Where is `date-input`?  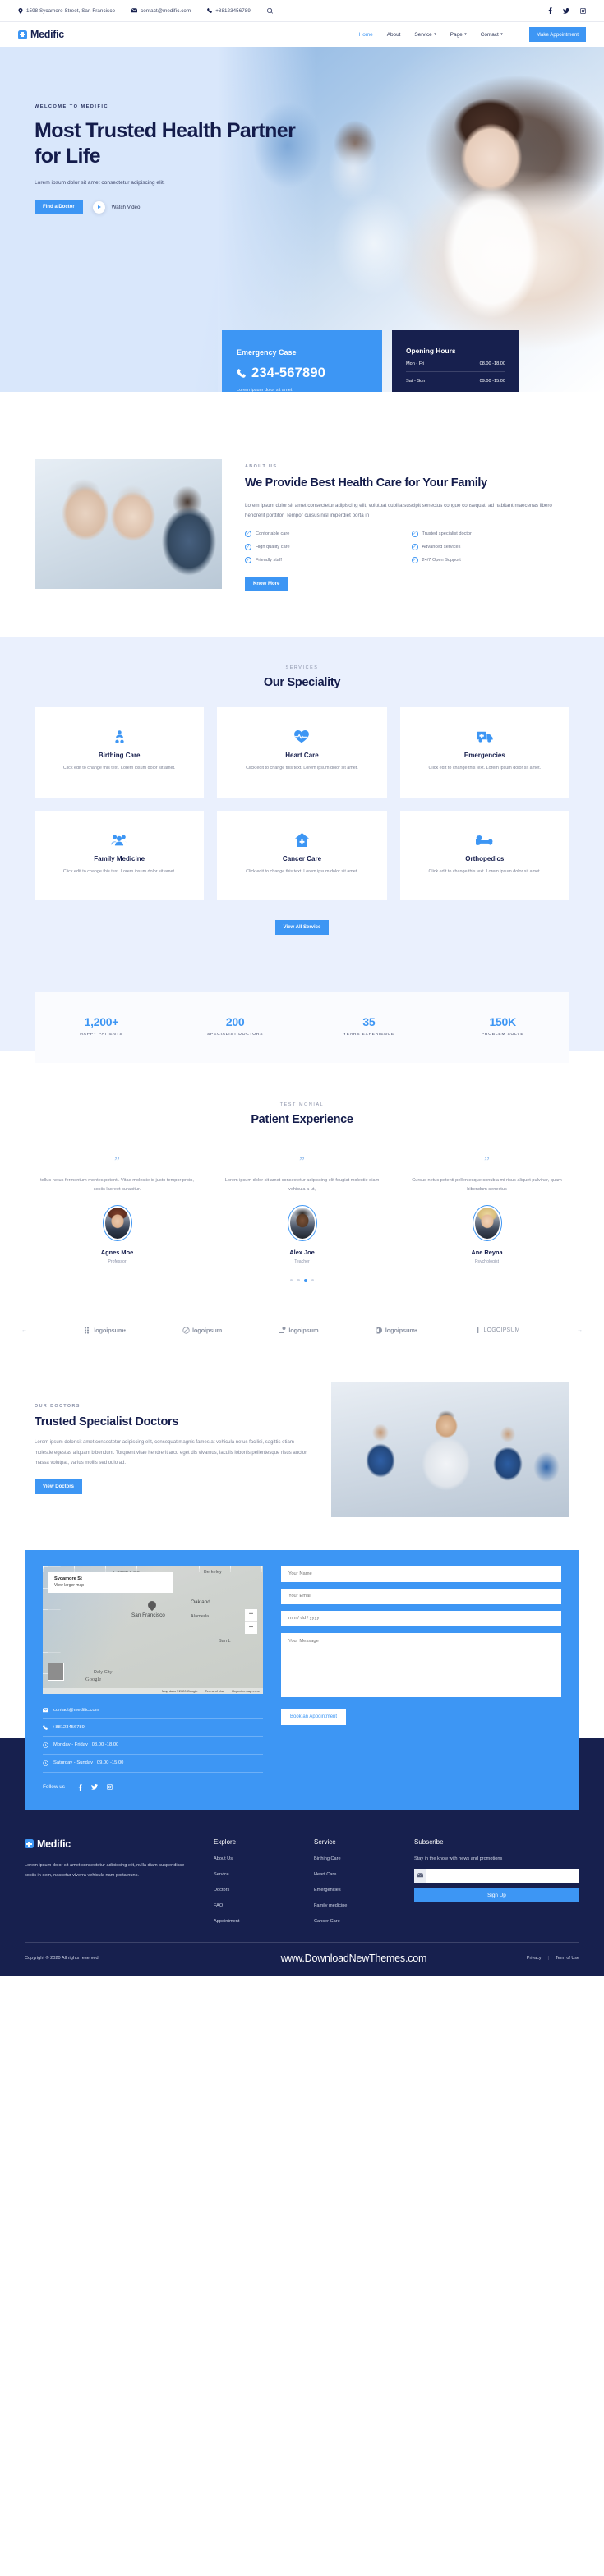 date-input is located at coordinates (421, 1618).